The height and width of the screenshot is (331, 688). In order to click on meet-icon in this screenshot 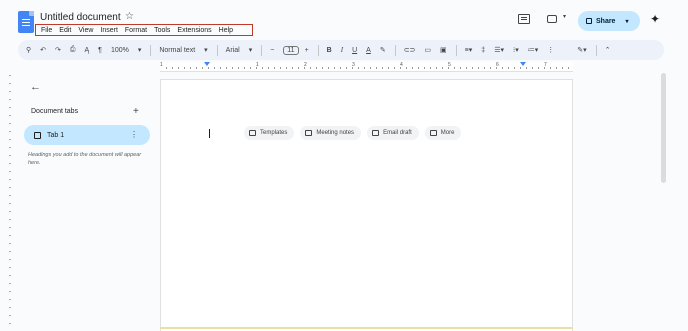, I will do `click(552, 19)`.